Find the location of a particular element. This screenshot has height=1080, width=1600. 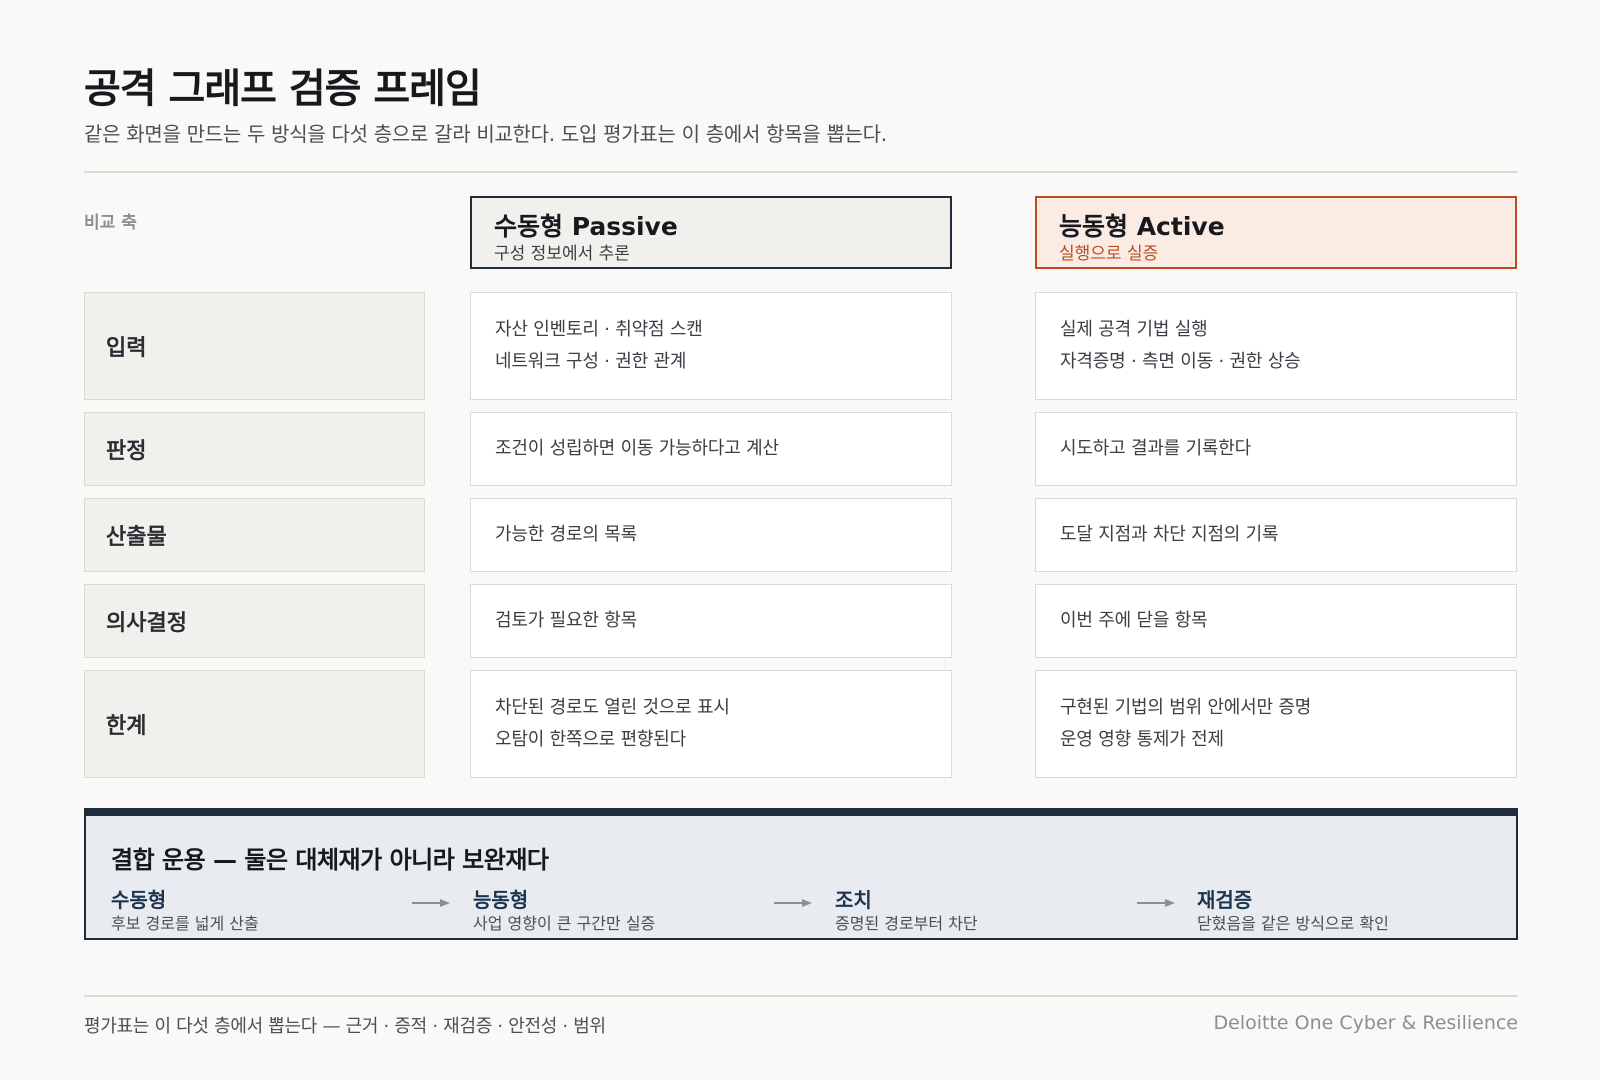

cell-line: 조건이 성립하면 이동 가능하다고 계산 is located at coordinates (637, 448).